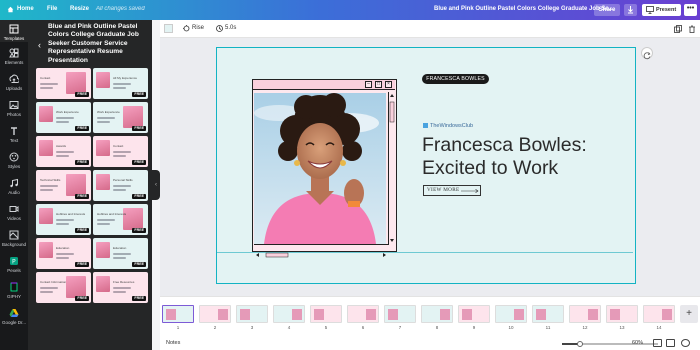 The height and width of the screenshot is (350, 700). I want to click on grid-view-icon, so click(657, 343).